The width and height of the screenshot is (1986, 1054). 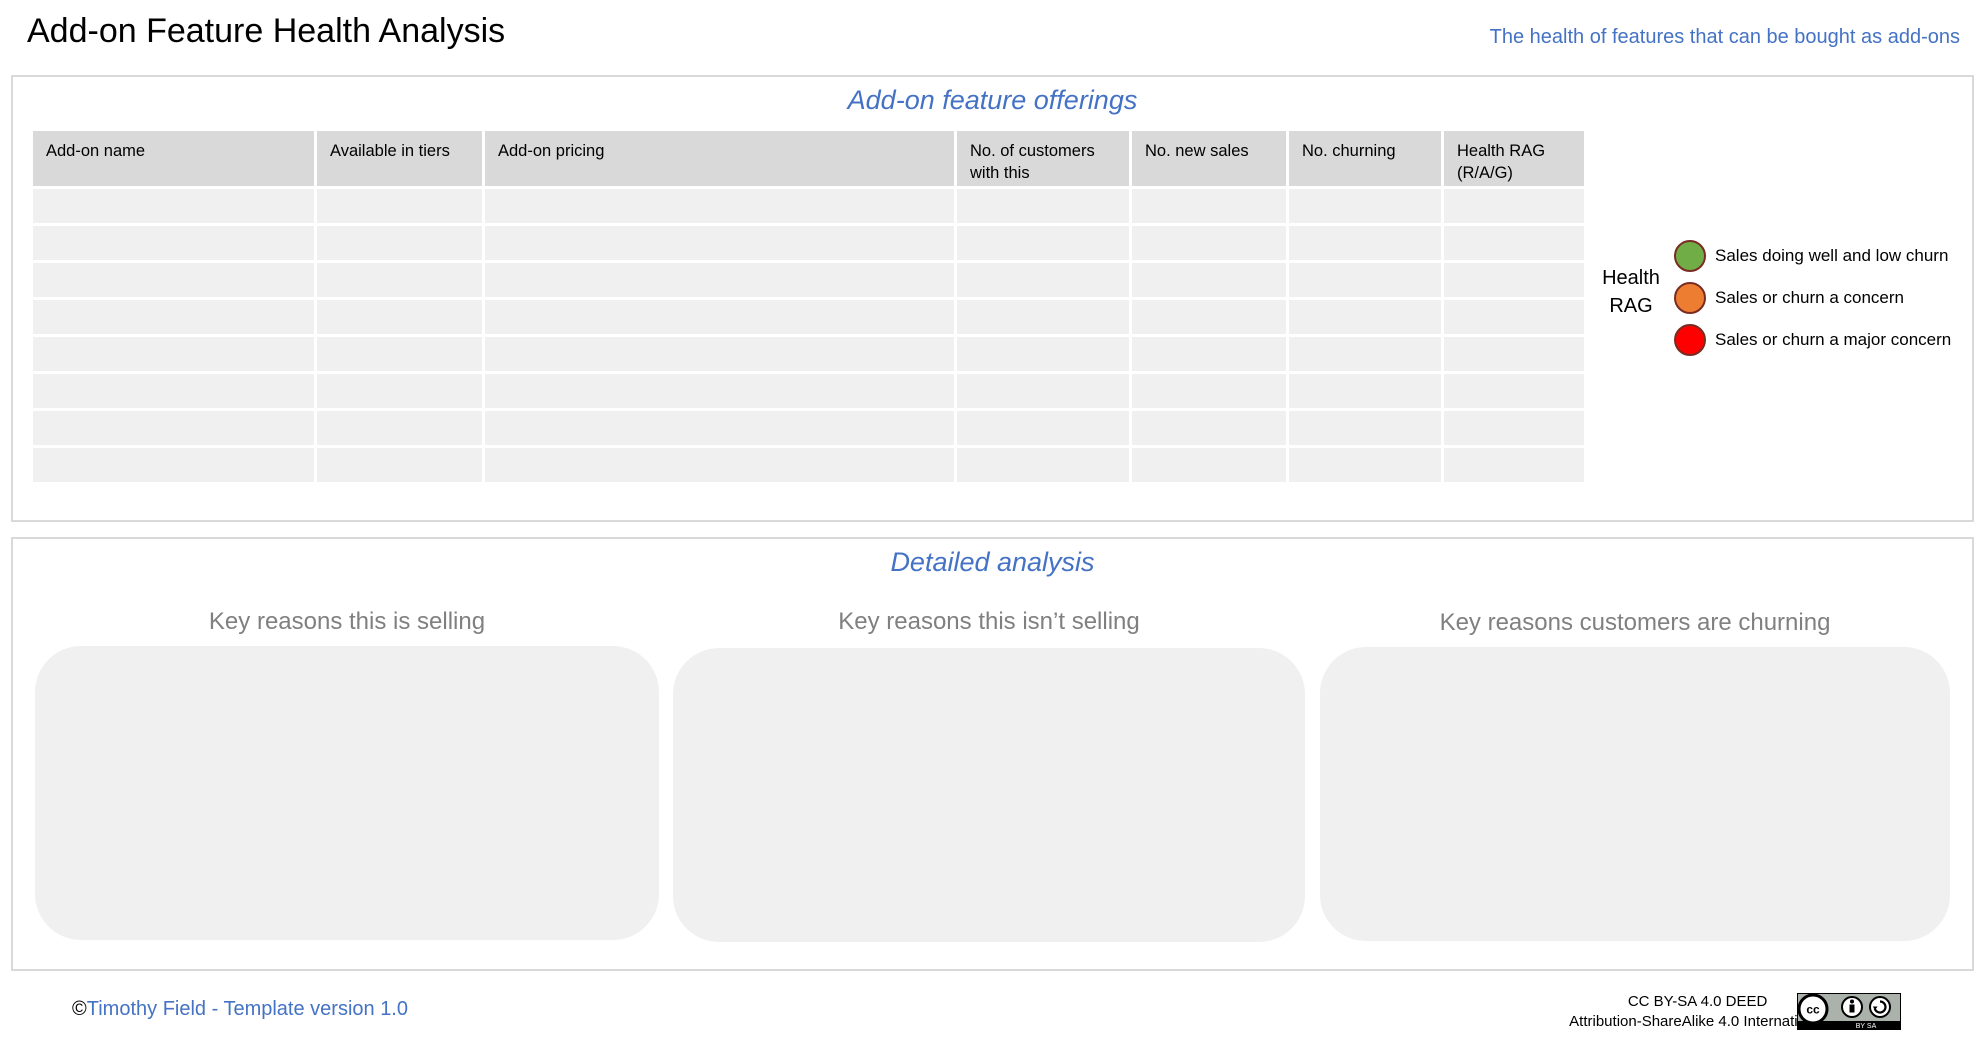 I want to click on col-header-addon-name: Add-on name, so click(x=173, y=158).